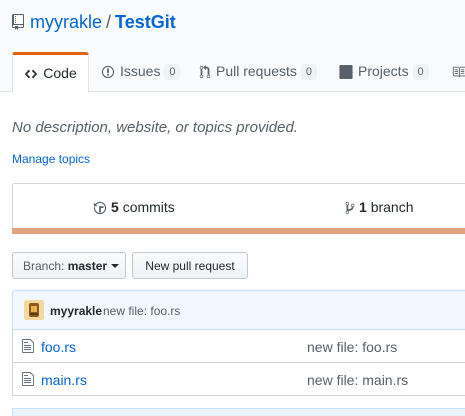 The width and height of the screenshot is (465, 416). Describe the element at coordinates (238, 231) in the screenshot. I see `language-bar` at that location.